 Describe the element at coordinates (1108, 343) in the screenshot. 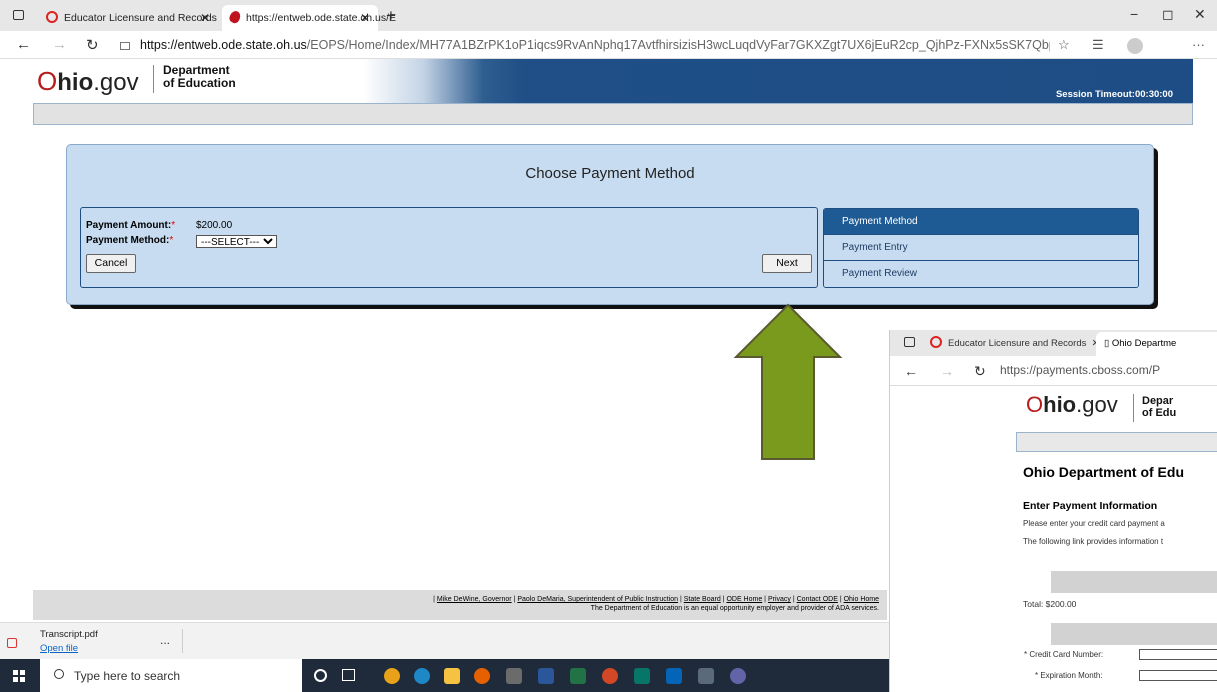

I see `page-icon: ▯` at that location.